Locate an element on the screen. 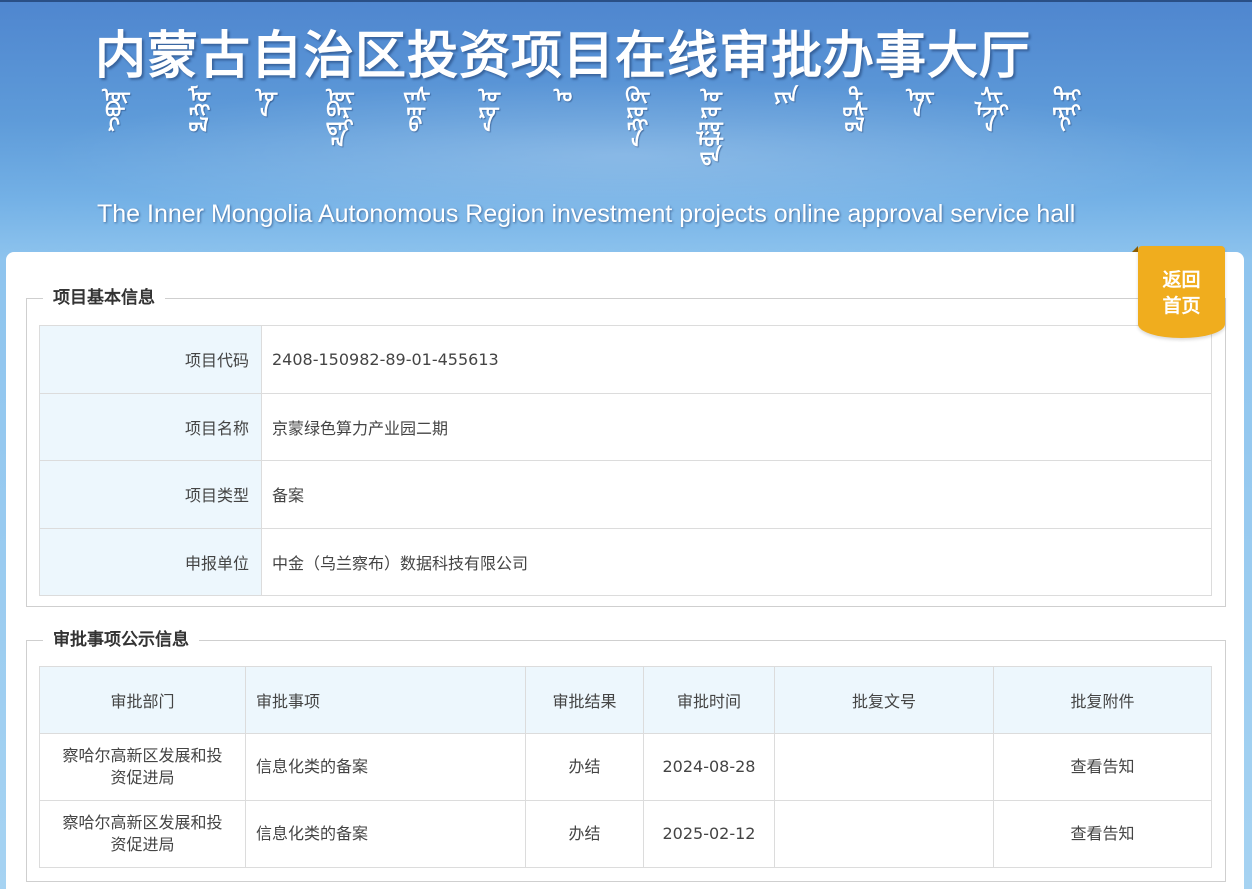 The width and height of the screenshot is (1252, 889). mongolian-word: ᠰᠢᠯᠵᠡᠭᠡ is located at coordinates (992, 110).